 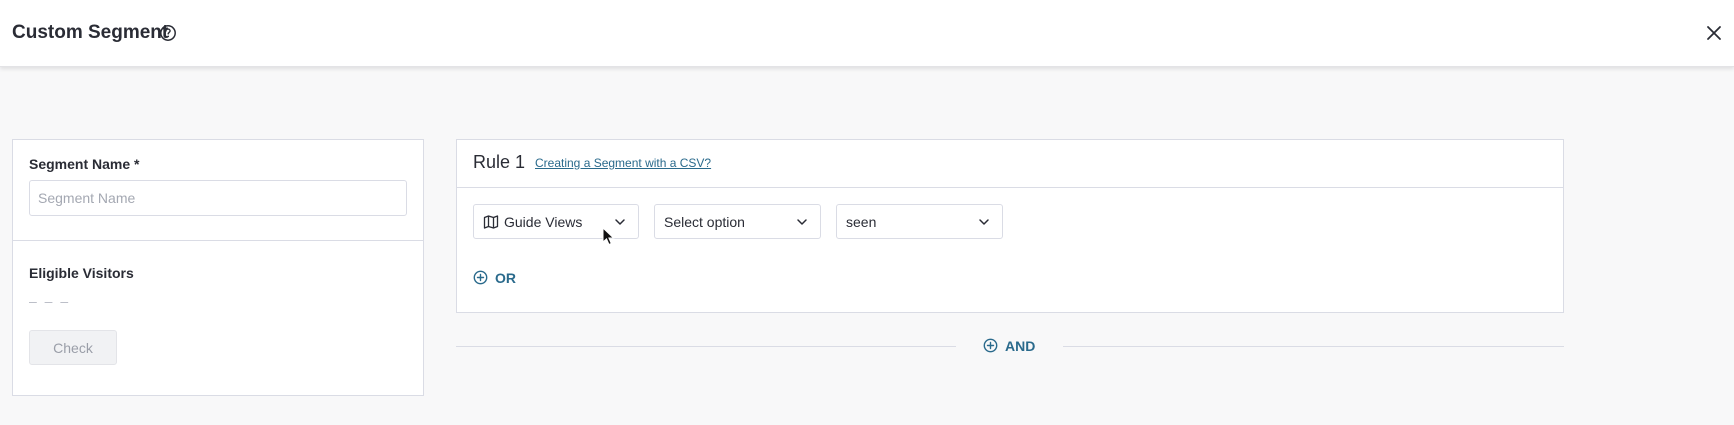 What do you see at coordinates (1010, 187) in the screenshot?
I see `rule-divider` at bounding box center [1010, 187].